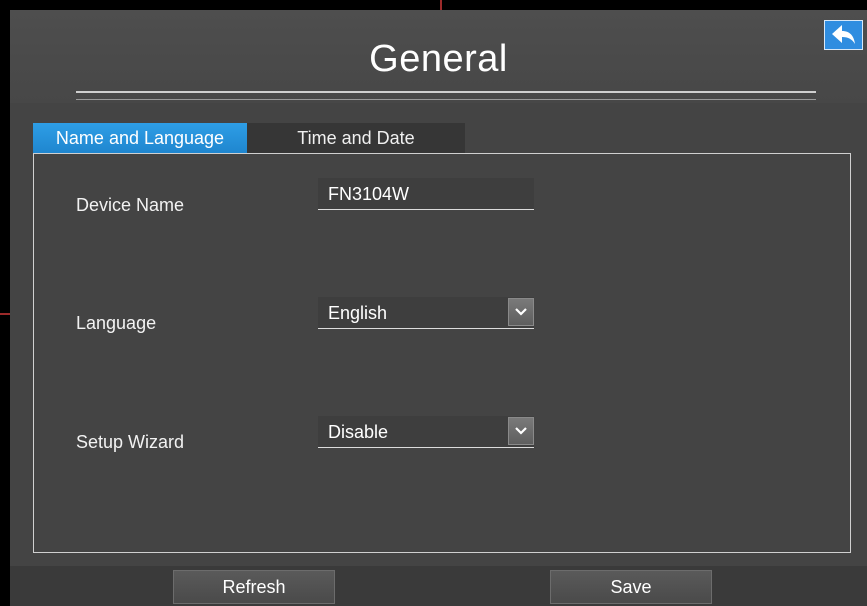  I want to click on language-select: English, so click(426, 313).